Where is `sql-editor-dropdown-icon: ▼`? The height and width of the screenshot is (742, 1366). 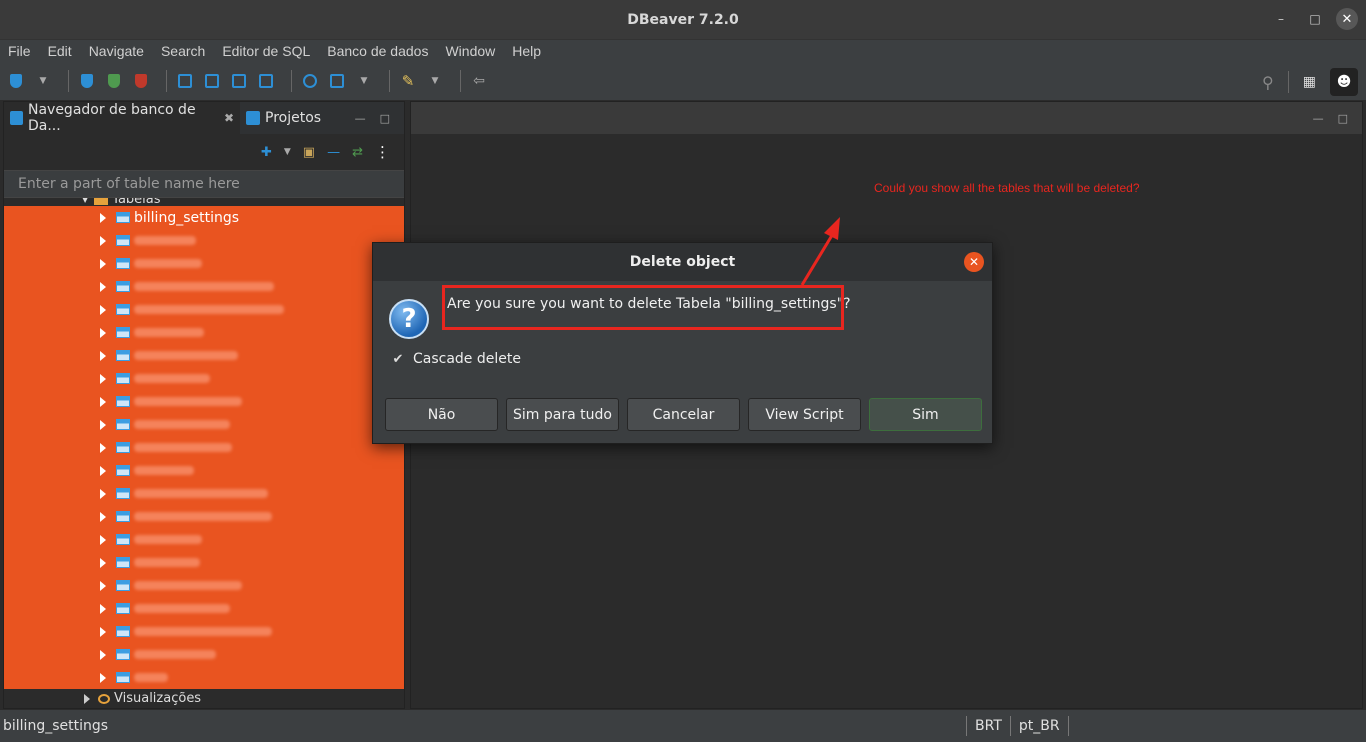
sql-editor-dropdown-icon: ▼ is located at coordinates (435, 81).